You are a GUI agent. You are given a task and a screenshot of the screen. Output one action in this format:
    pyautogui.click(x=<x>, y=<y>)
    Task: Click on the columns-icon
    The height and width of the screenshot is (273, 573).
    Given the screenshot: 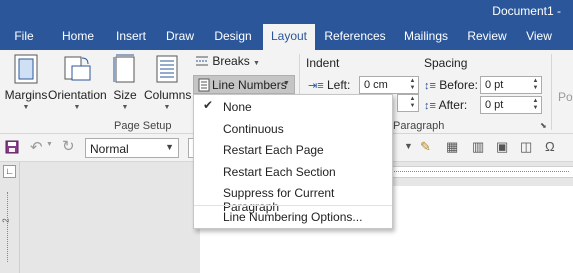 What is the action you would take?
    pyautogui.click(x=167, y=69)
    